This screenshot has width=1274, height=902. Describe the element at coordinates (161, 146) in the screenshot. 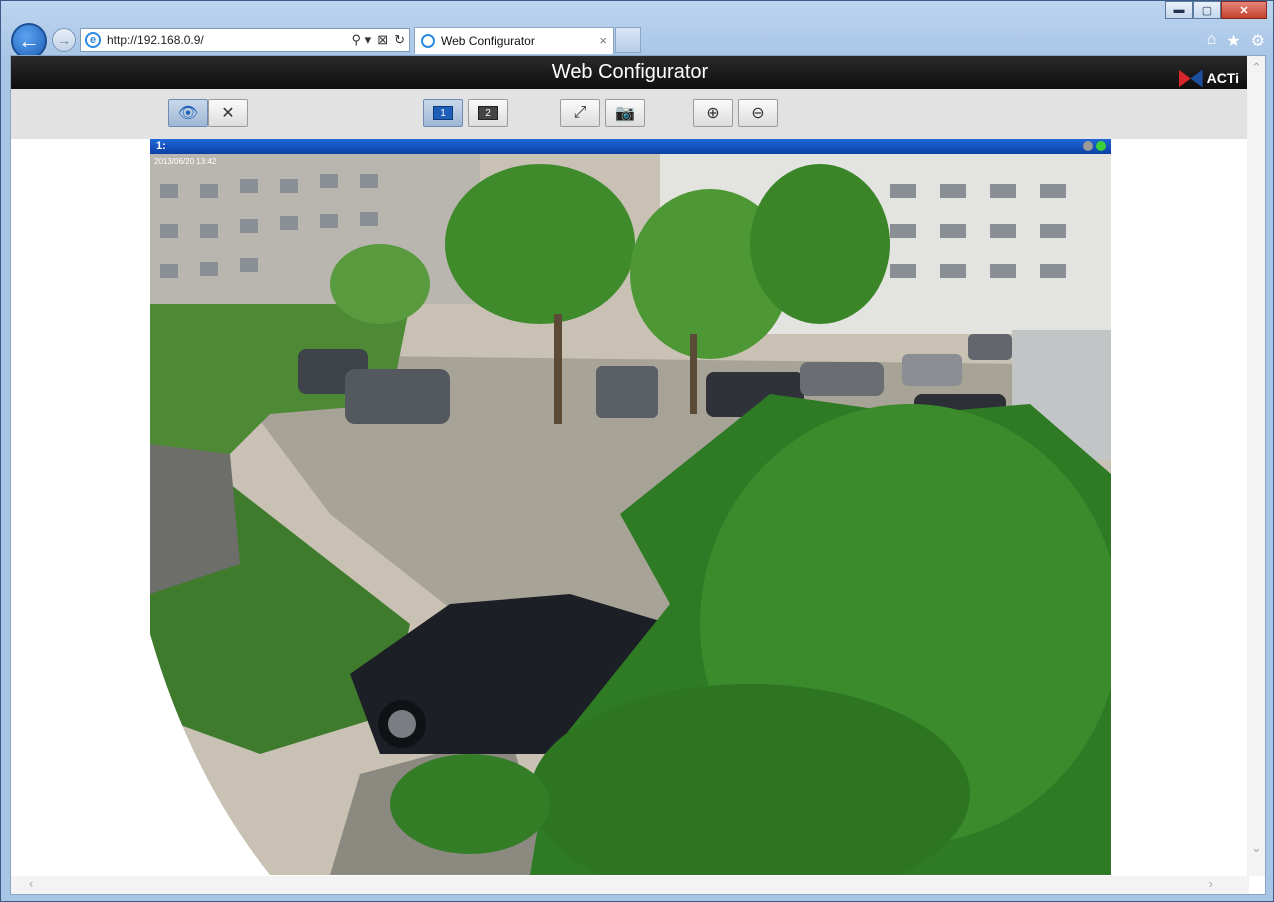

I see `channel-label: 1:` at that location.